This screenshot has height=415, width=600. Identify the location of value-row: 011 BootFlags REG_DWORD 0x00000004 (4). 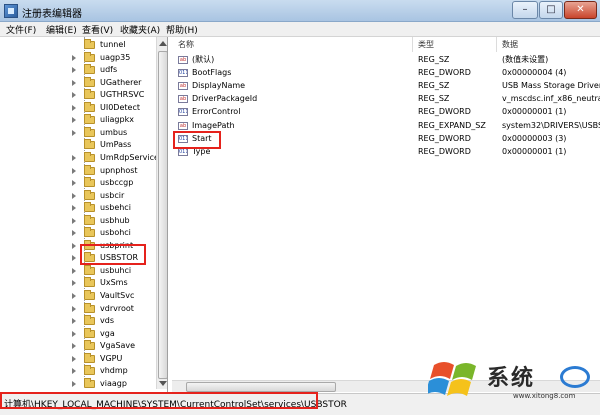
(386, 73).